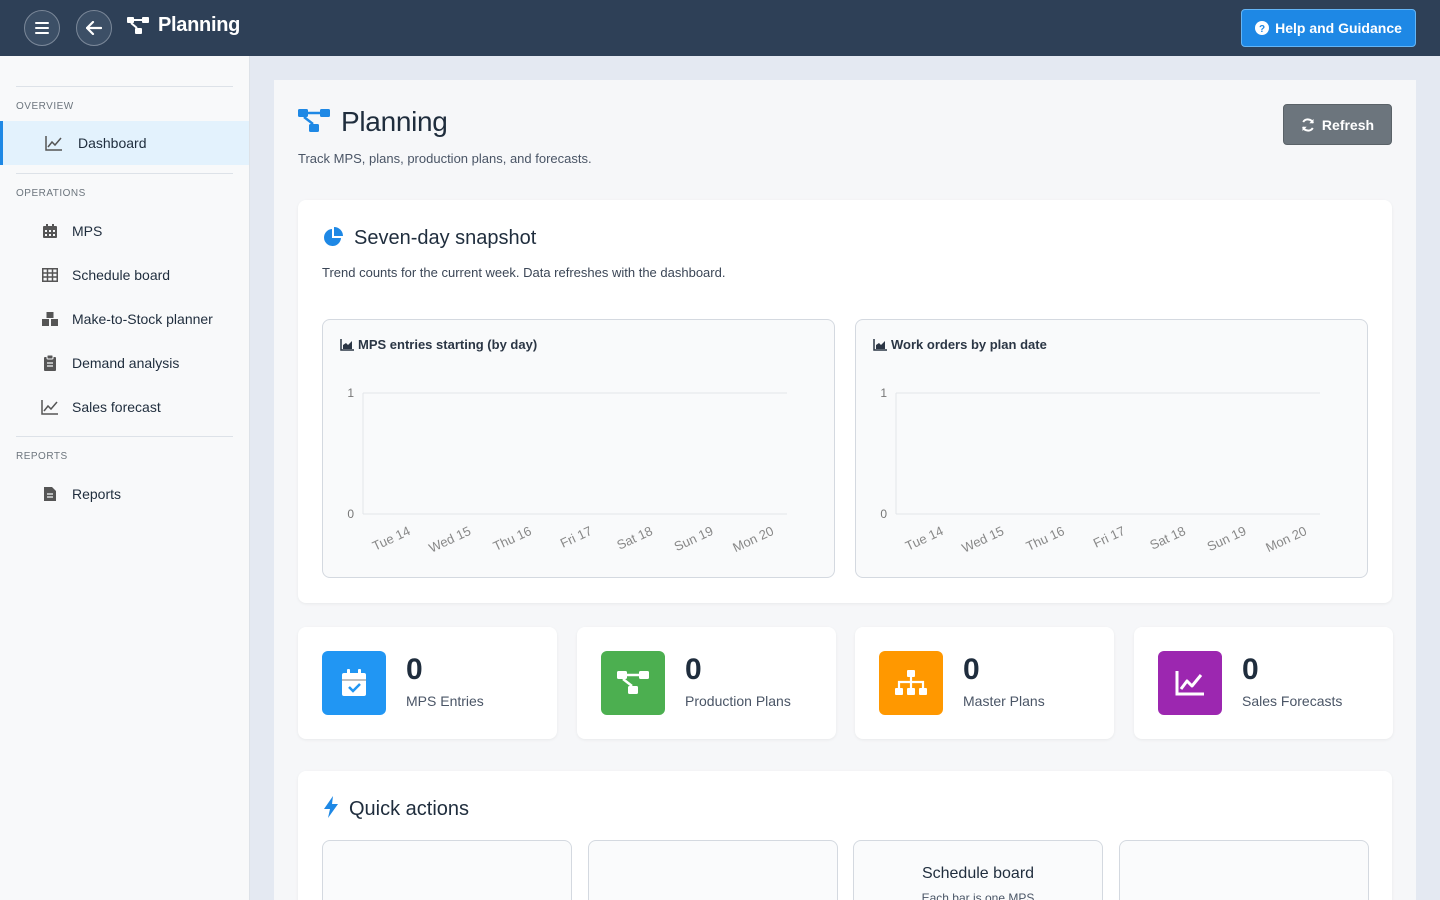 The height and width of the screenshot is (900, 1440). I want to click on quick-action-title: Schedule board, so click(978, 873).